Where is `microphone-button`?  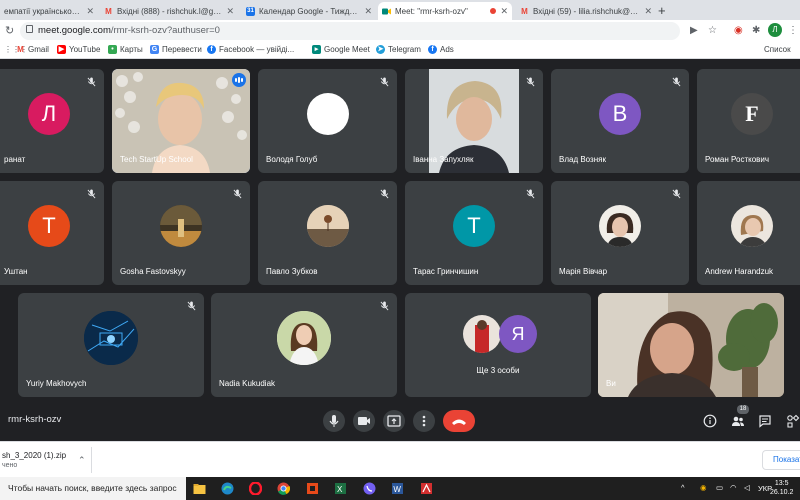 microphone-button is located at coordinates (334, 421).